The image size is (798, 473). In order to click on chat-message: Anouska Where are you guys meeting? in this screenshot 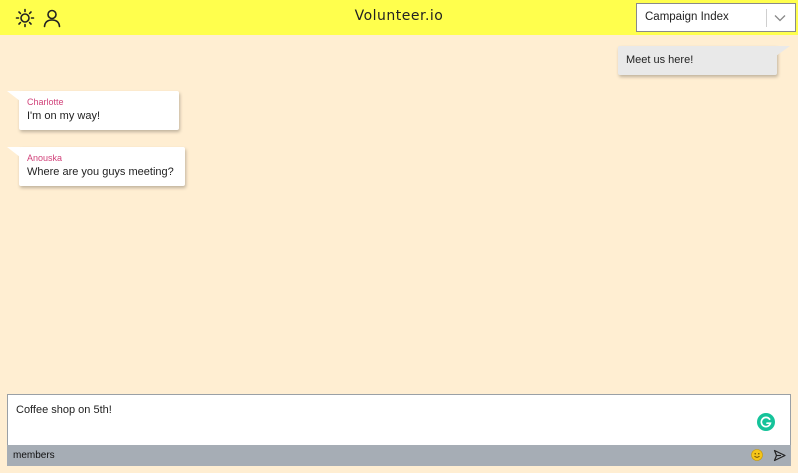, I will do `click(96, 166)`.